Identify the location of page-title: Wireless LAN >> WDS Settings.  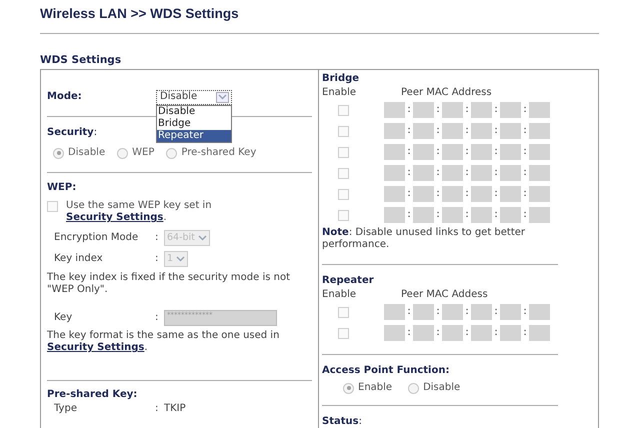
(140, 14).